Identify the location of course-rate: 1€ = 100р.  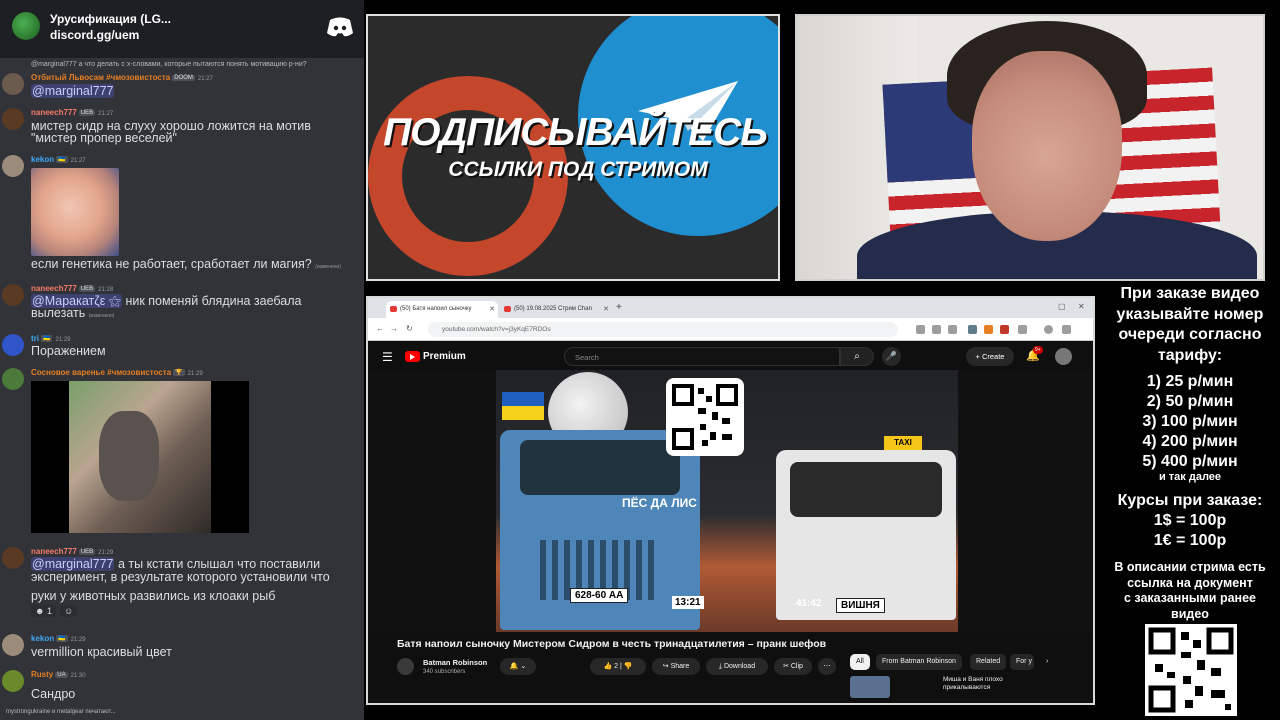
(1190, 540).